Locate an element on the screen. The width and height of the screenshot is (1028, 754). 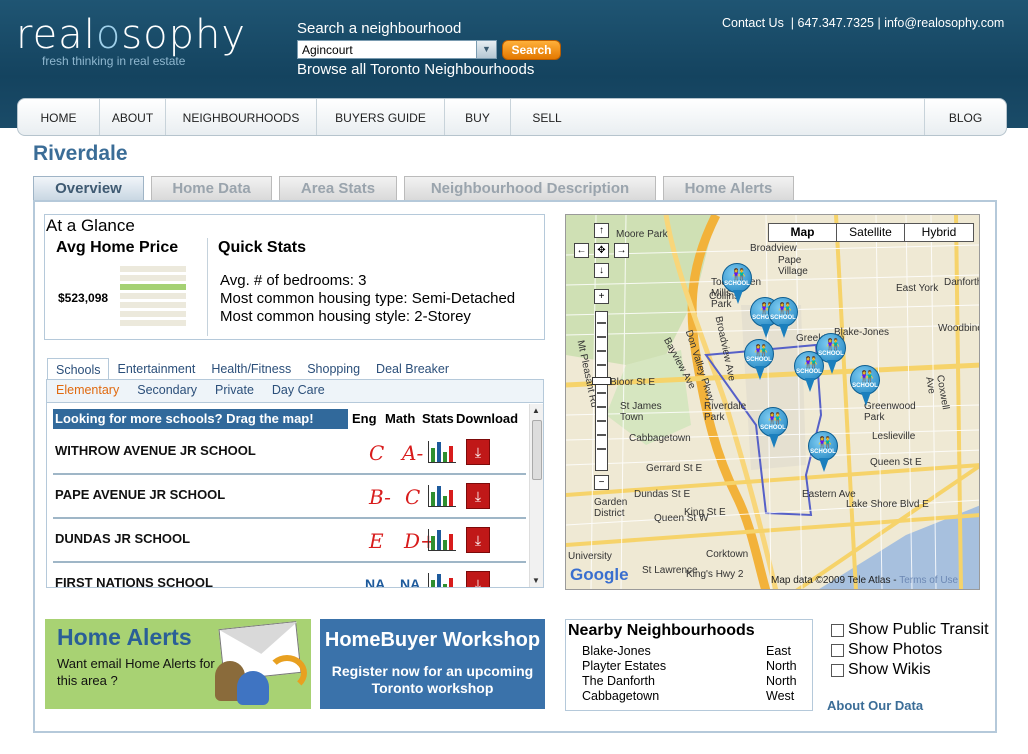
zoom-tick is located at coordinates (601, 337).